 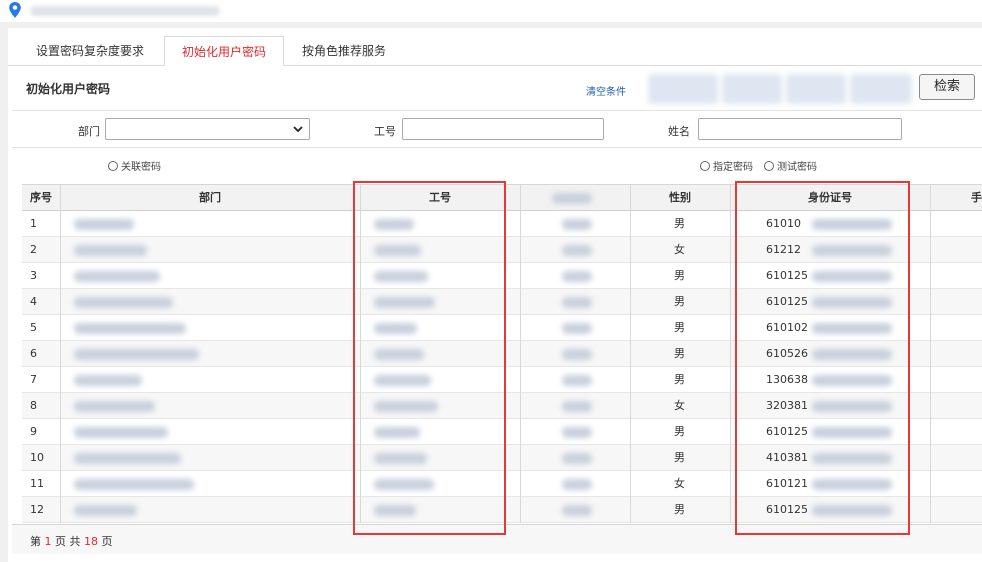 I want to click on table-row: 5 男 610102, so click(x=502, y=328).